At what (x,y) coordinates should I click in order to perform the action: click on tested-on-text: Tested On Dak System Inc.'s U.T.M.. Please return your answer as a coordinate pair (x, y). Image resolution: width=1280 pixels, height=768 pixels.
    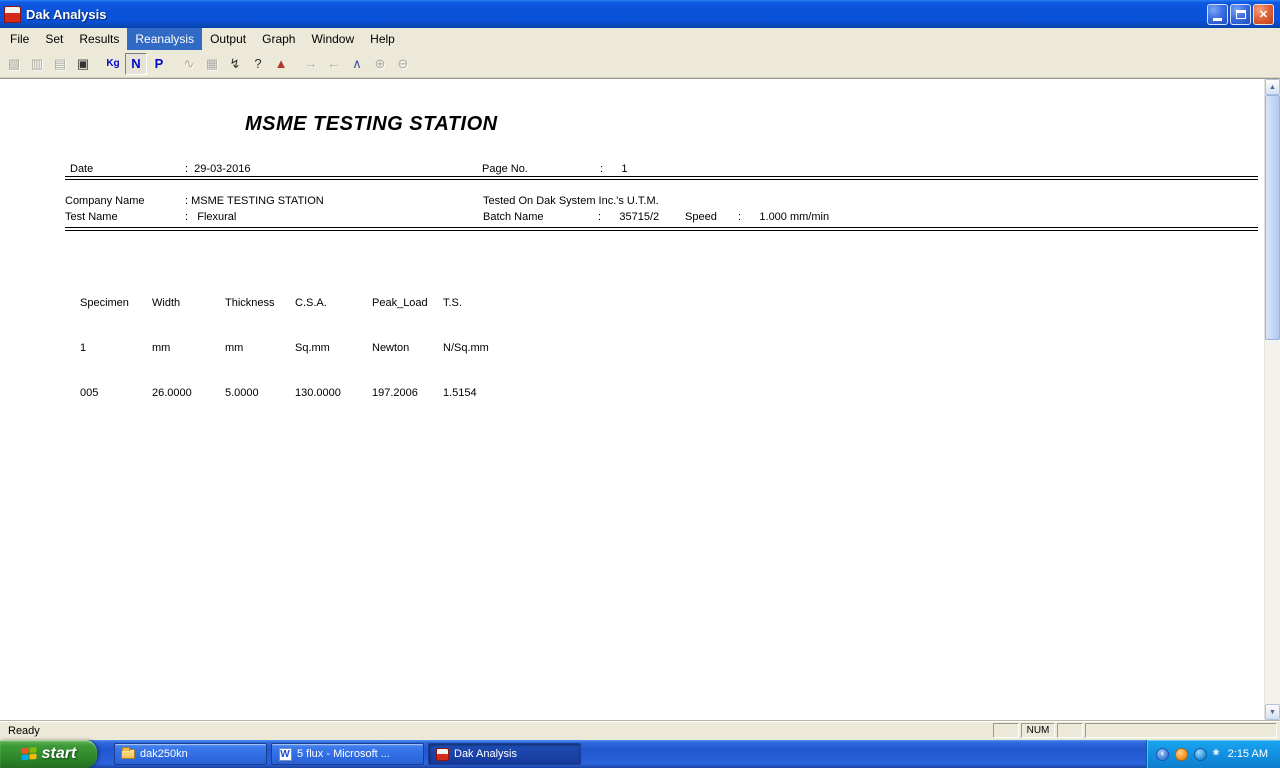
    Looking at the image, I should click on (571, 201).